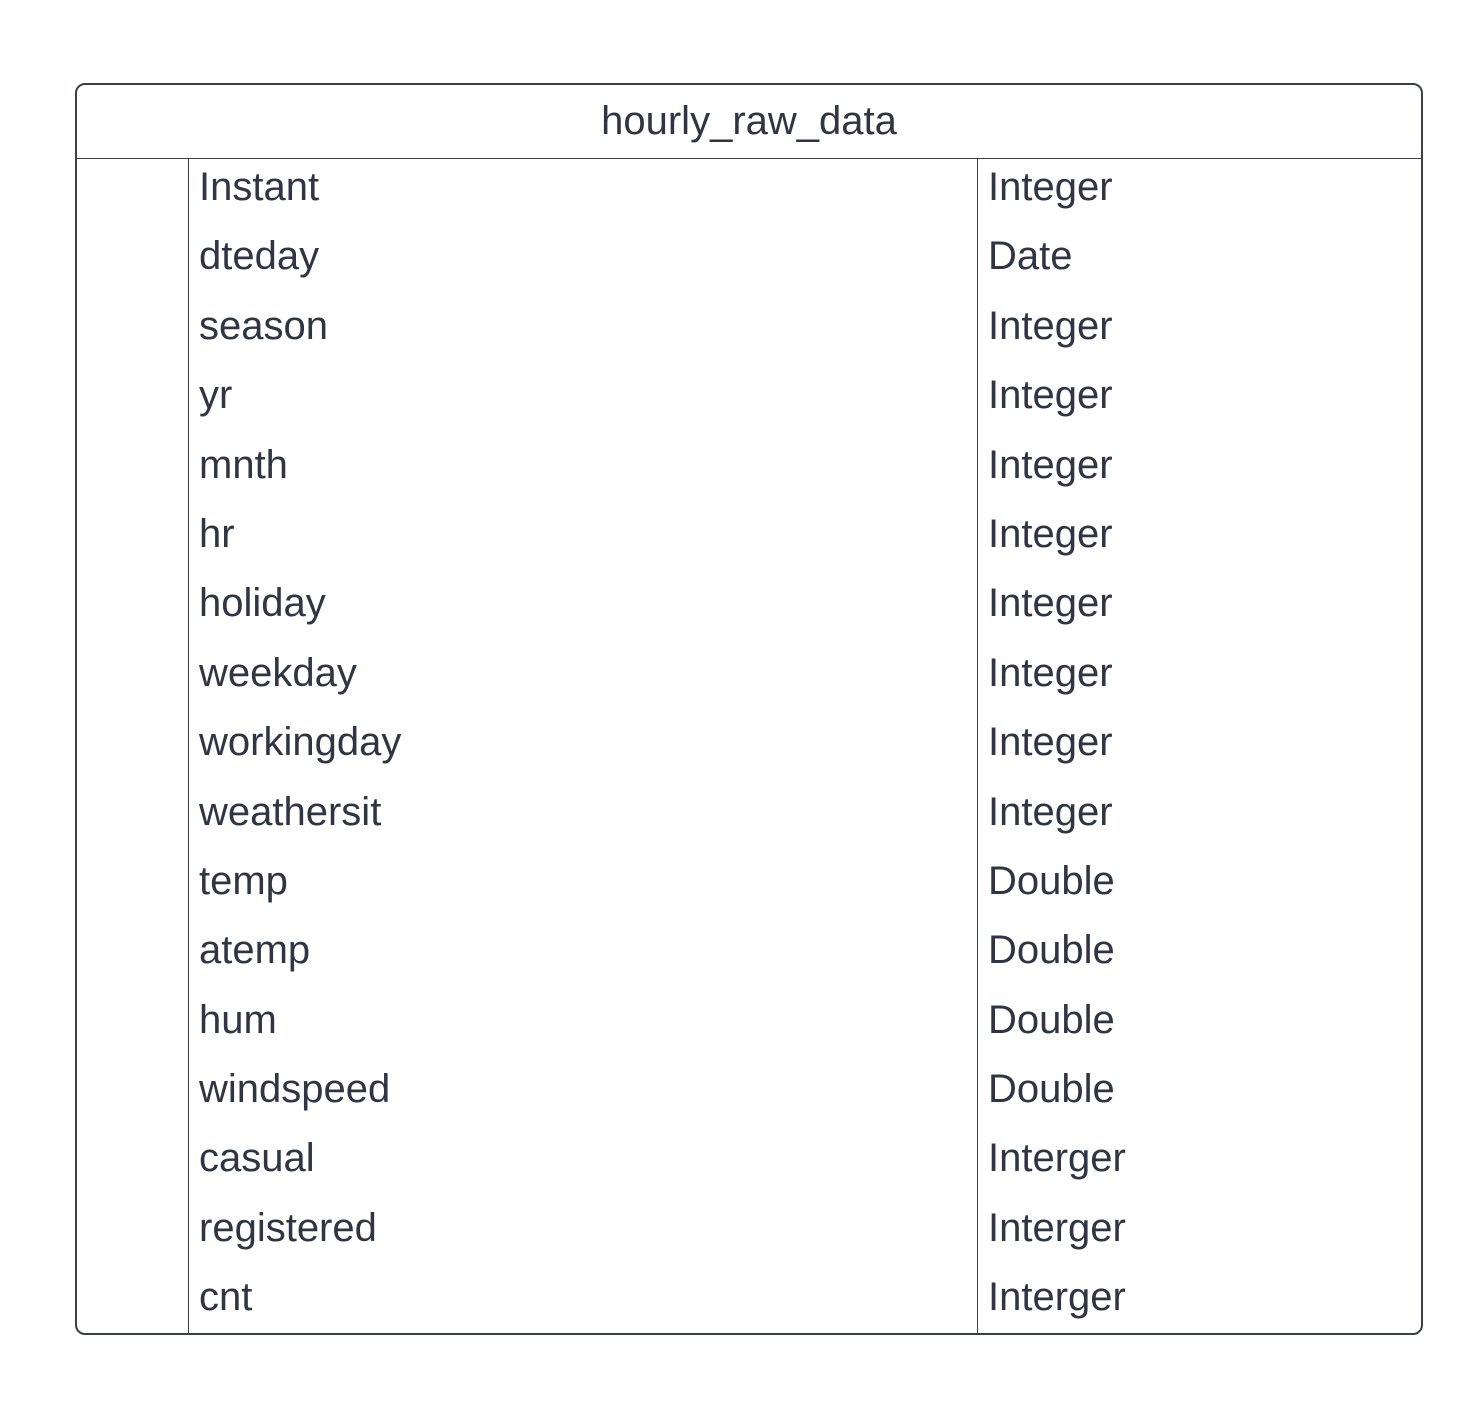  What do you see at coordinates (749, 1026) in the screenshot?
I see `field-row: hum Double` at bounding box center [749, 1026].